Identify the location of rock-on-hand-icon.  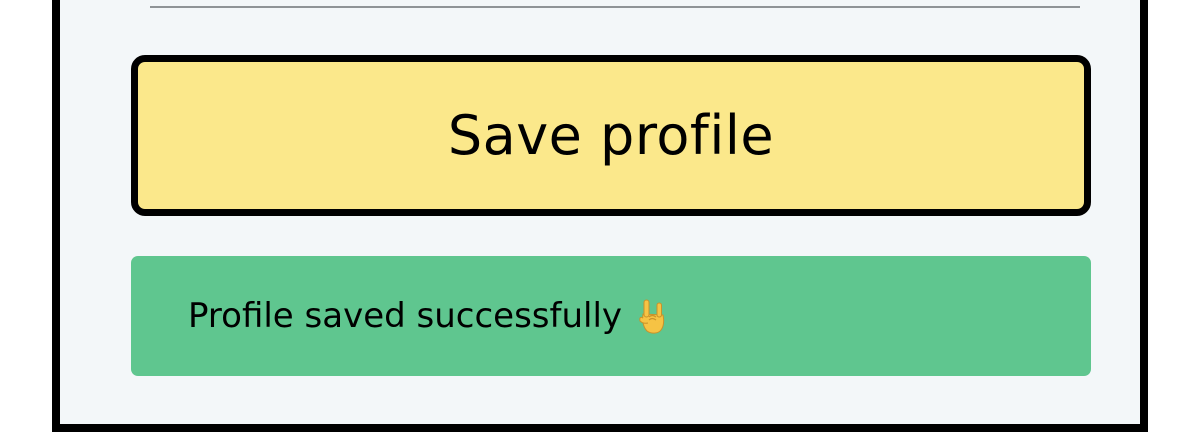
(652, 316).